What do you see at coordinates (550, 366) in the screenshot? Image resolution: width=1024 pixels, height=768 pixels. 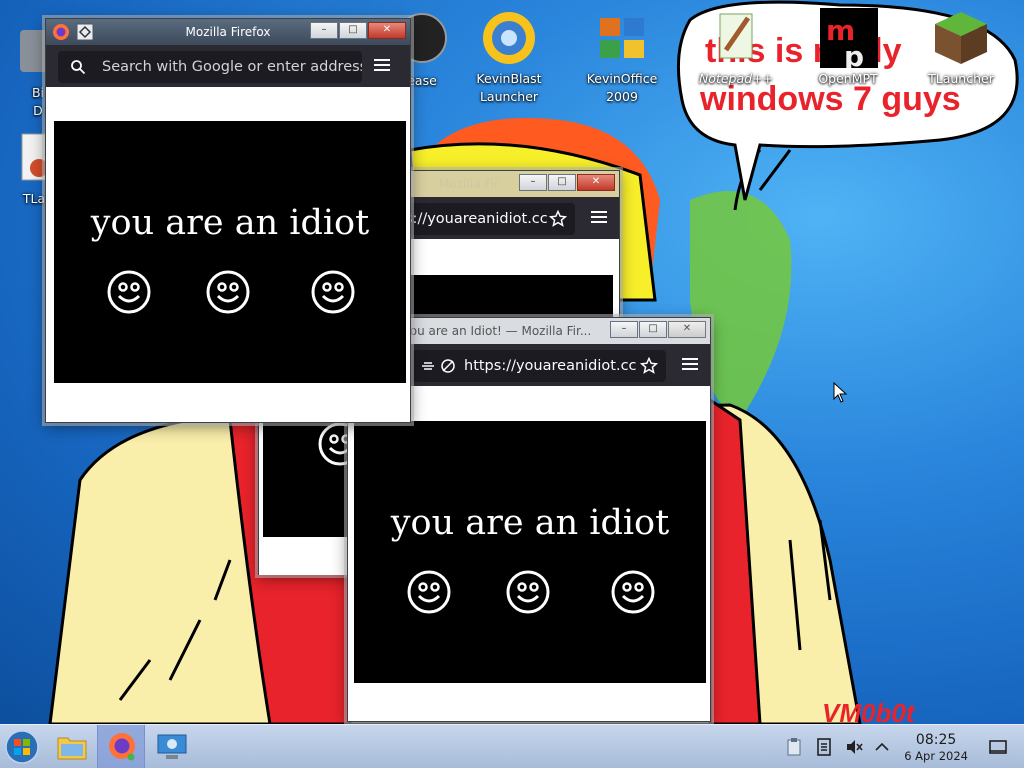 I see `url-text: https://youareanidiot.cc` at bounding box center [550, 366].